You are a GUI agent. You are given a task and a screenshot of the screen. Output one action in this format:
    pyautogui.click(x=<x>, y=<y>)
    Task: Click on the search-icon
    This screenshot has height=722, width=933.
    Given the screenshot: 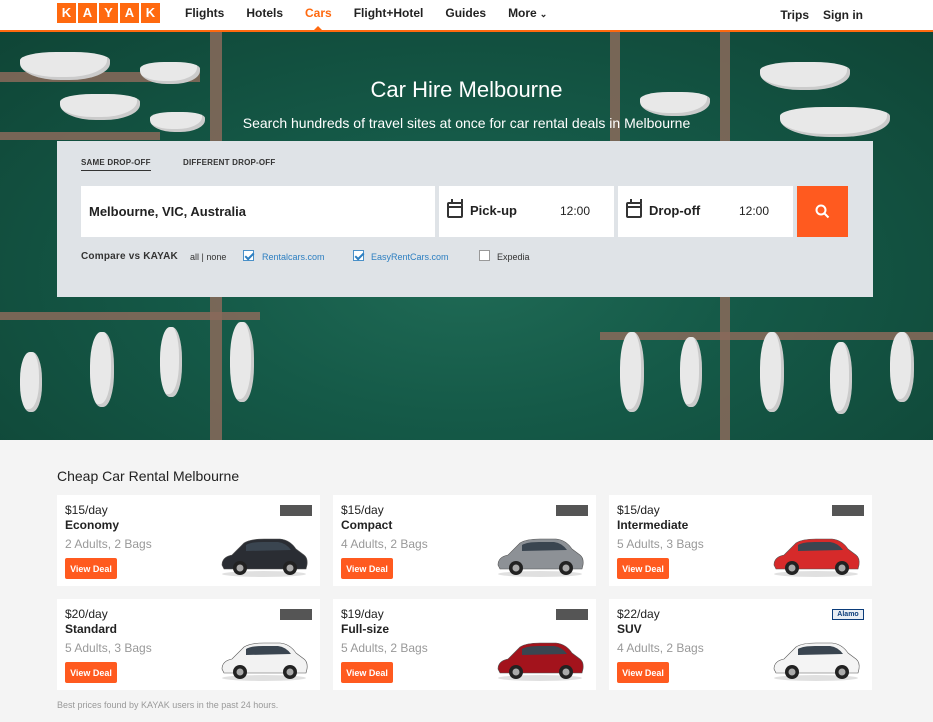 What is the action you would take?
    pyautogui.click(x=822, y=211)
    